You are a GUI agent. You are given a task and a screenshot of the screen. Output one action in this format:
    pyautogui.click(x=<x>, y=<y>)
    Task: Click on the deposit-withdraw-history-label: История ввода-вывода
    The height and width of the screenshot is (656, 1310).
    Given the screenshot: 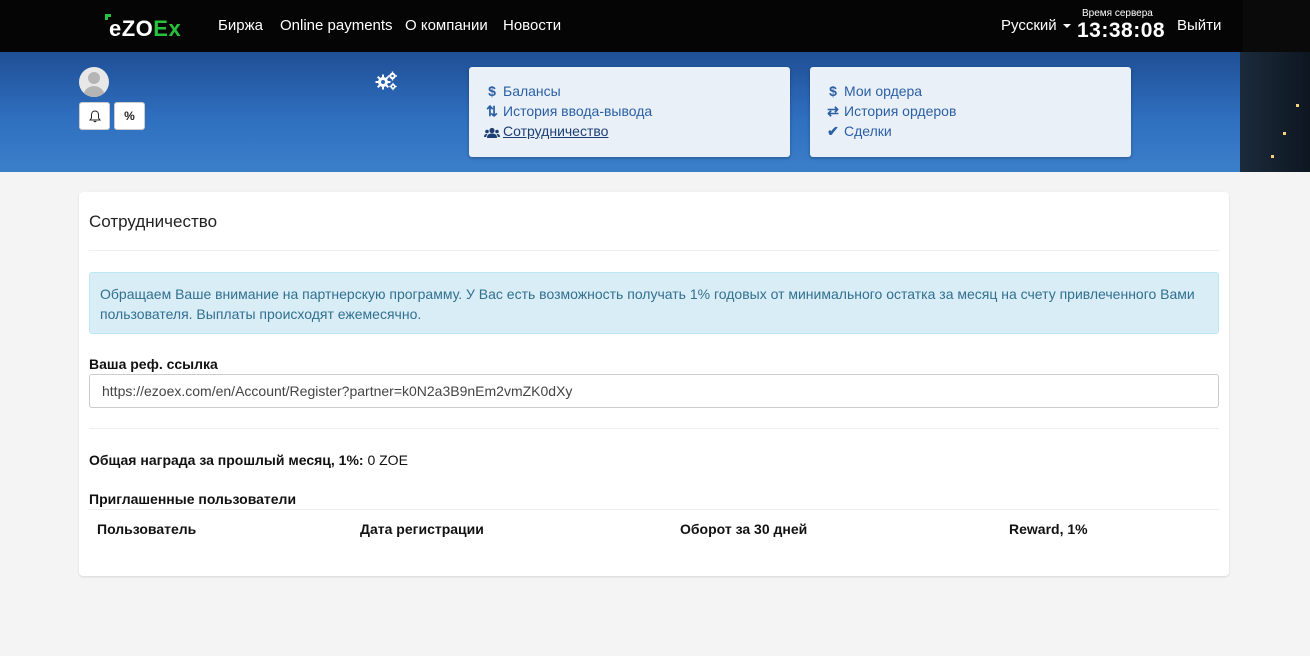 What is the action you would take?
    pyautogui.click(x=578, y=111)
    